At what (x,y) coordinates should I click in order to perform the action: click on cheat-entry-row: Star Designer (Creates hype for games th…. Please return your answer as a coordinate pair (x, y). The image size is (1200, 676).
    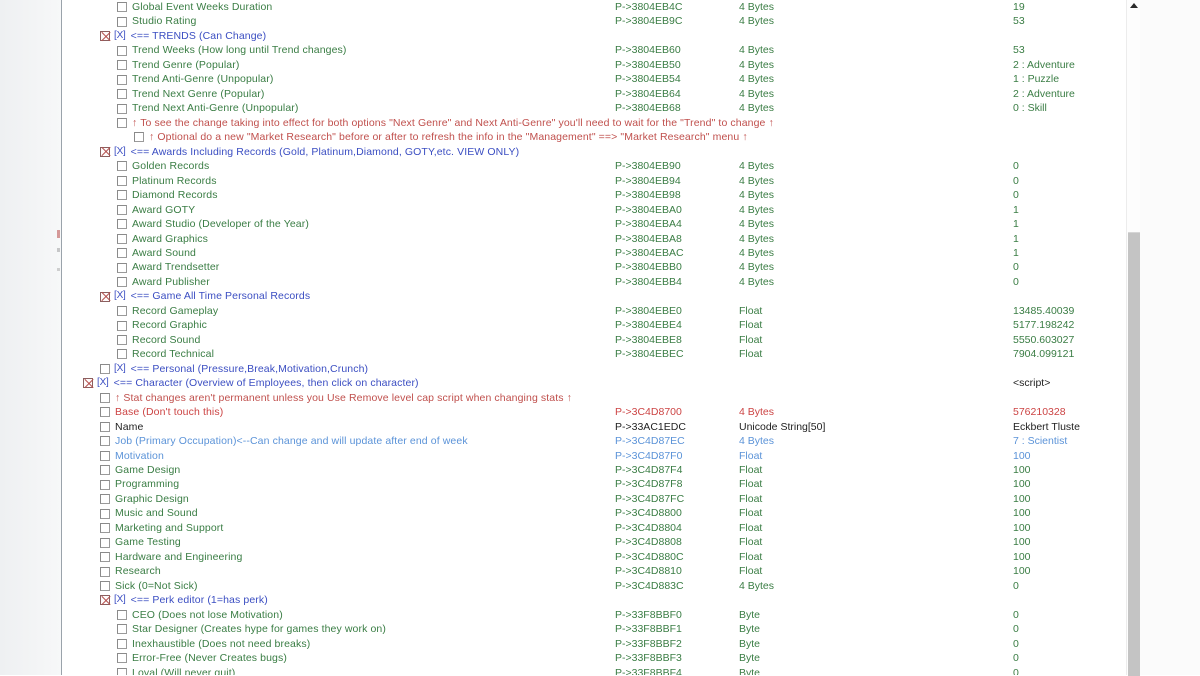
    Looking at the image, I should click on (598, 629).